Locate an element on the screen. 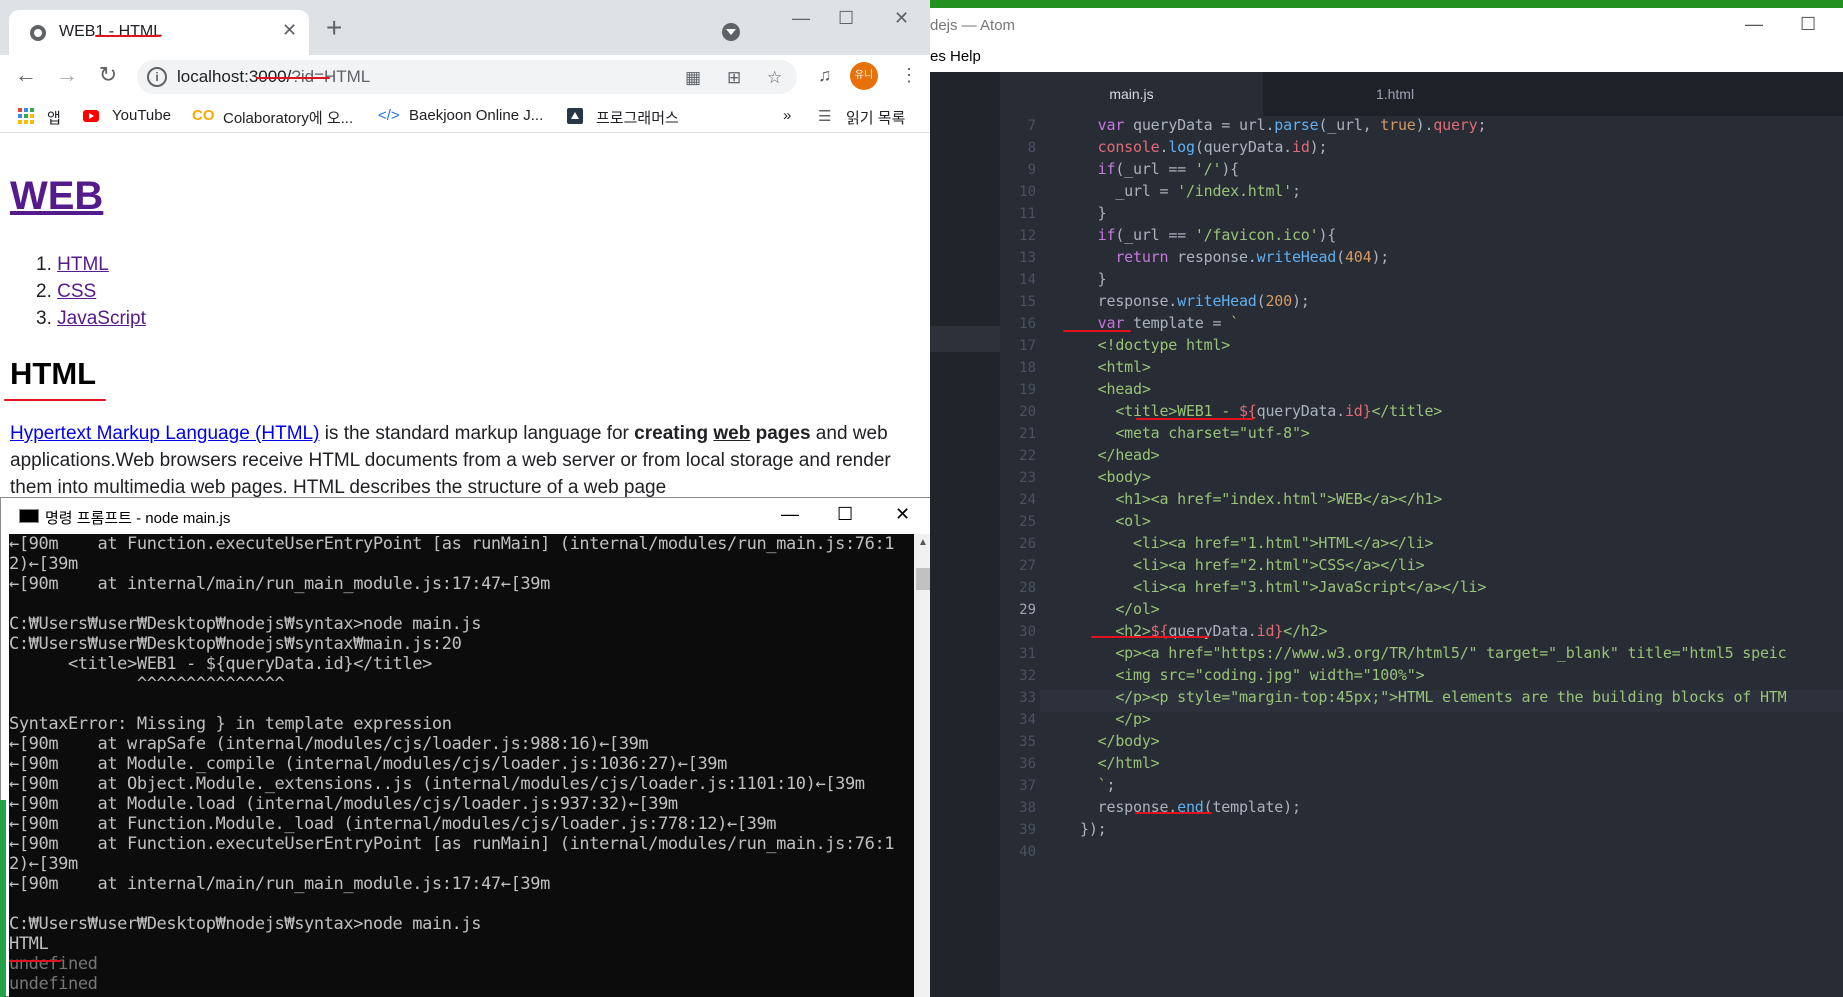 The image size is (1843, 997). reading-list: 읽기 목록 is located at coordinates (875, 117).